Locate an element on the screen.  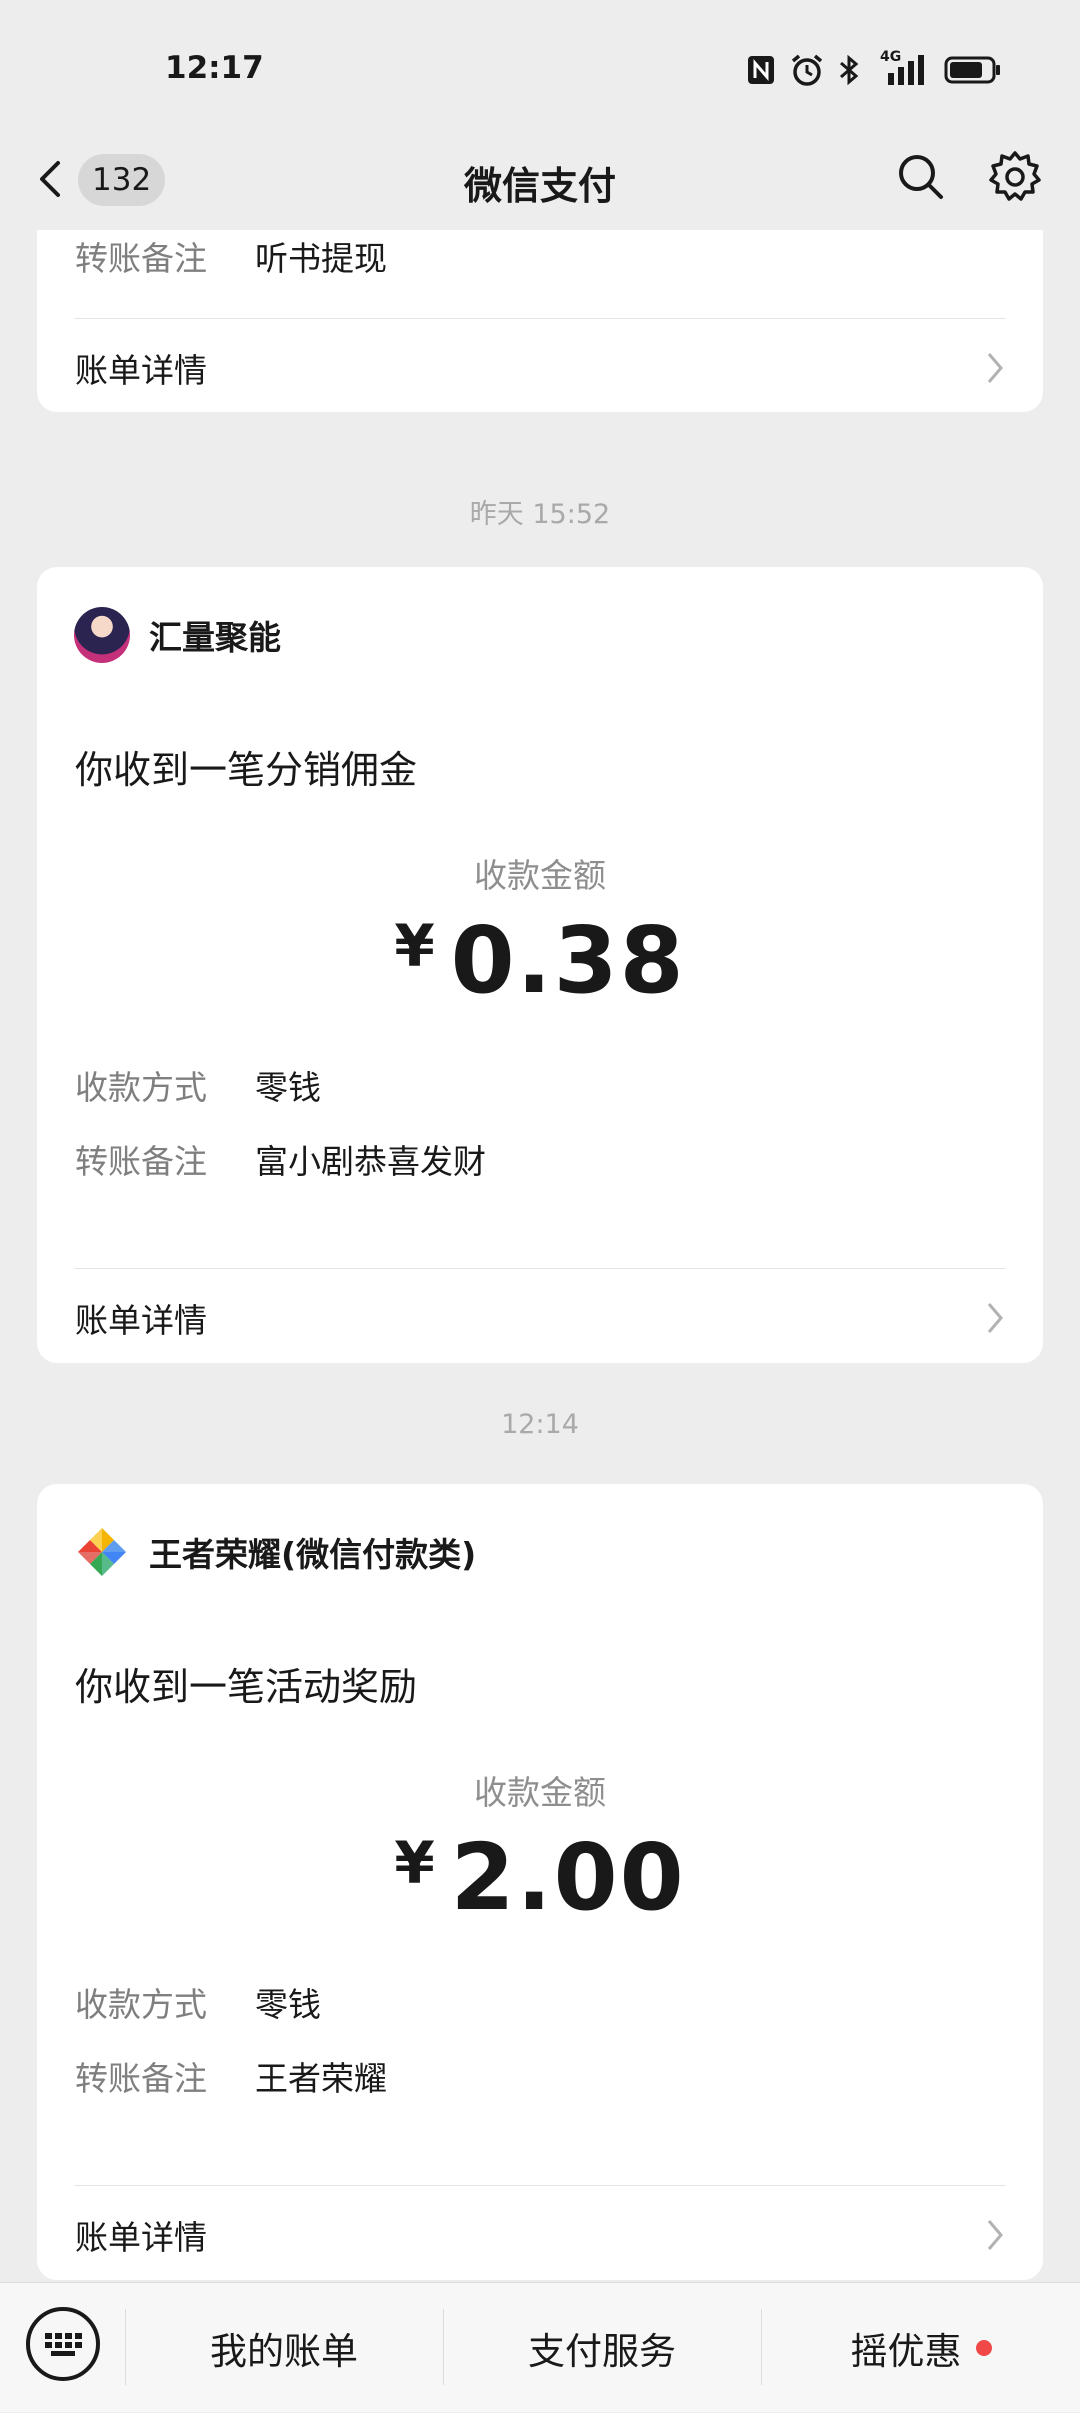
tab-payment-services-label: 支付服务 is located at coordinates (602, 2351).